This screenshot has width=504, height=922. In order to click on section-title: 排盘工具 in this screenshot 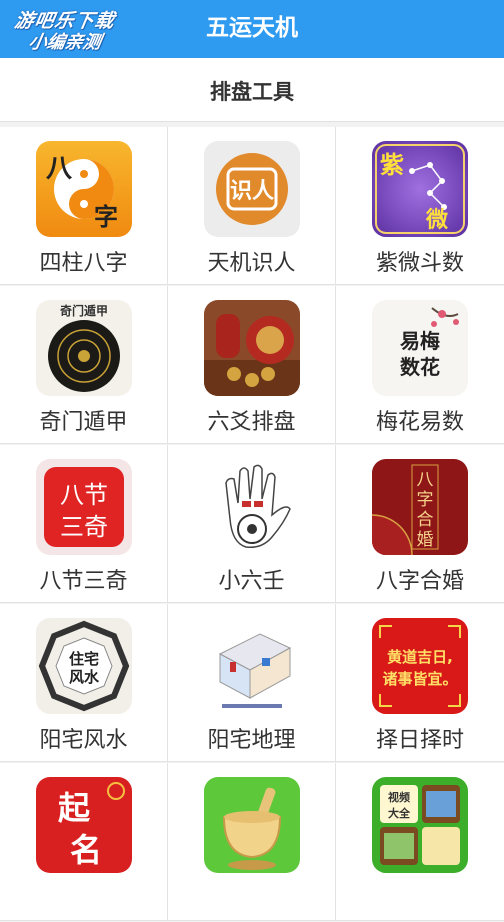, I will do `click(252, 92)`.